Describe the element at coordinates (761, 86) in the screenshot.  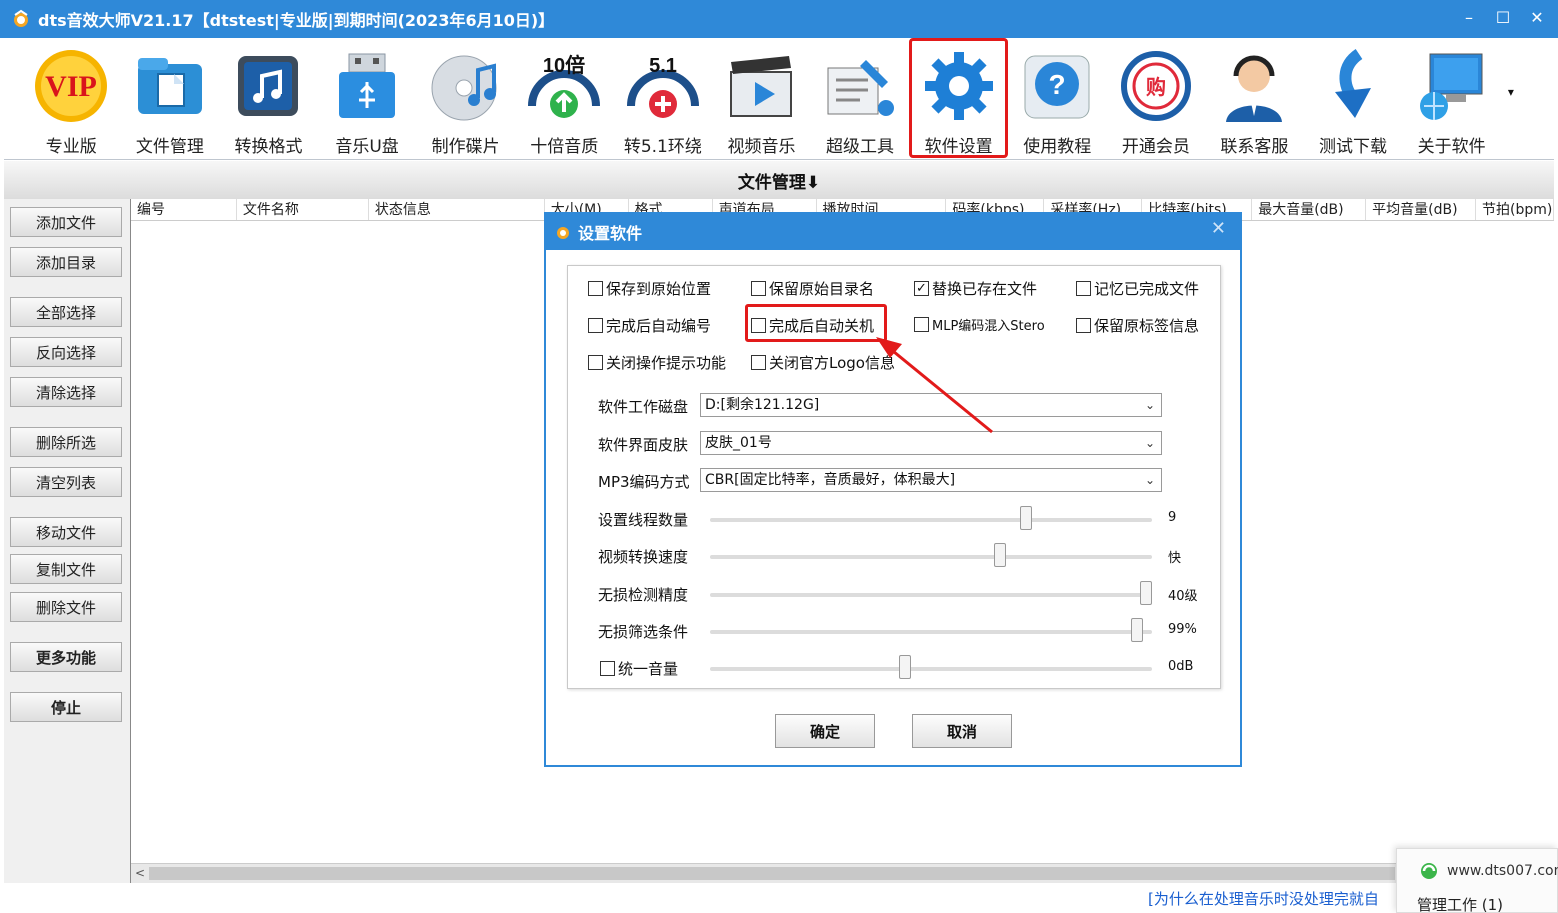
I see `video-clapper-icon` at that location.